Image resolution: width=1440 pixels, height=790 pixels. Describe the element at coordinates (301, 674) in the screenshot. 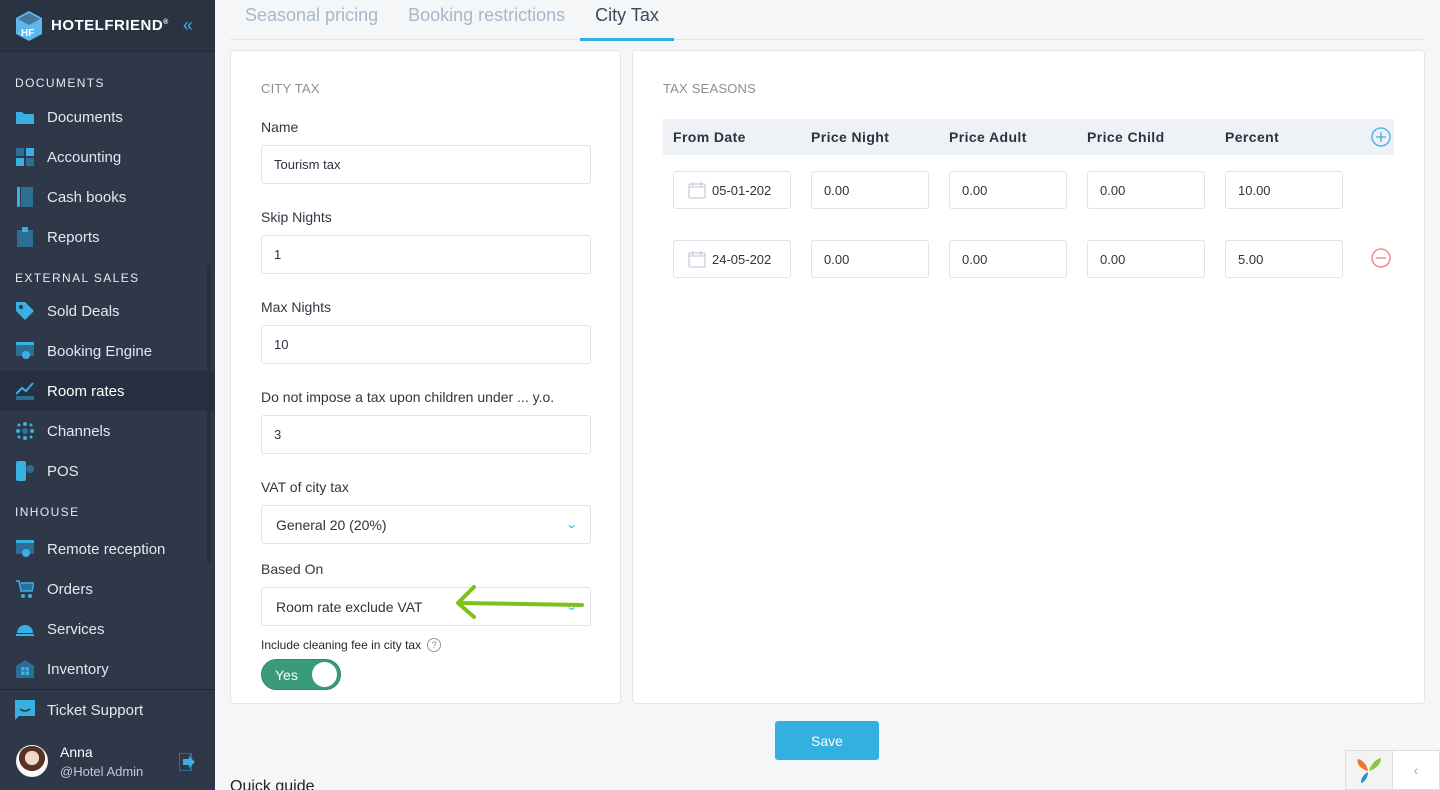

I see `cleaning-fee-toggle: Yes` at that location.